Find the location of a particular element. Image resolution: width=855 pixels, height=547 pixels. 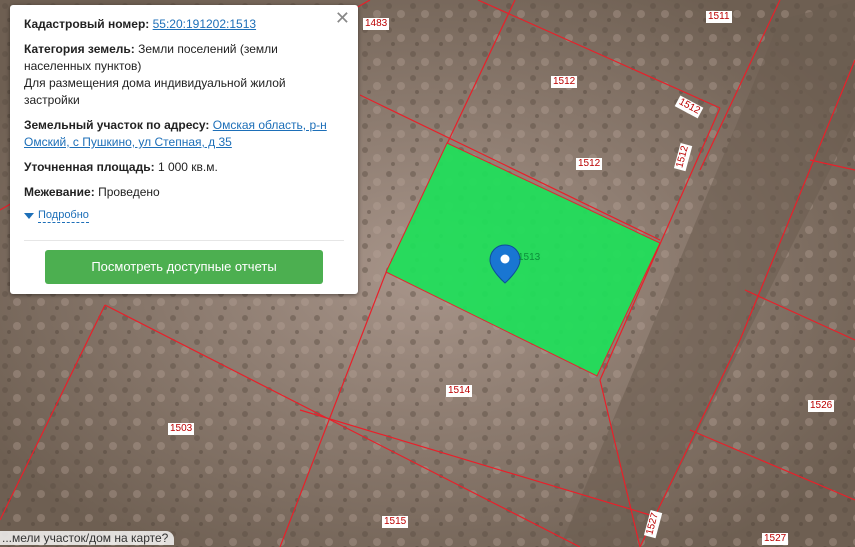

parcel-label: 1511 is located at coordinates (719, 17).